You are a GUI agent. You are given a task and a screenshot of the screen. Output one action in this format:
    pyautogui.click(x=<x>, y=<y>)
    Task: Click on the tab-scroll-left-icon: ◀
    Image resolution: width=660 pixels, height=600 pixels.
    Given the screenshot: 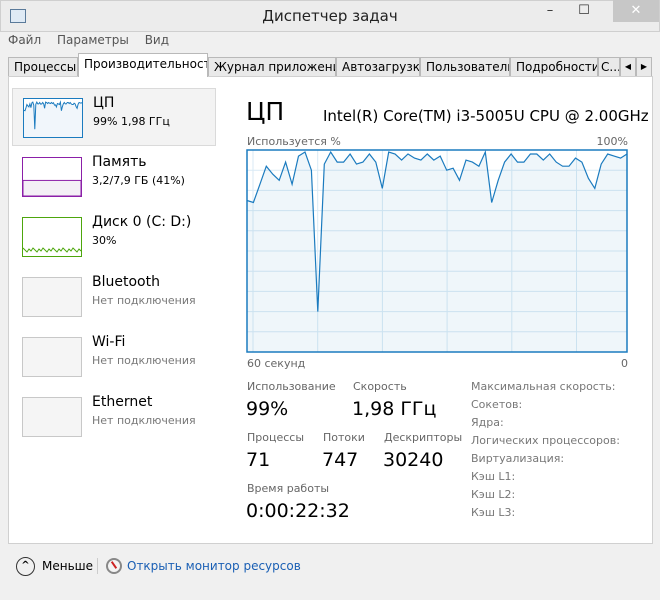 What is the action you would take?
    pyautogui.click(x=628, y=67)
    